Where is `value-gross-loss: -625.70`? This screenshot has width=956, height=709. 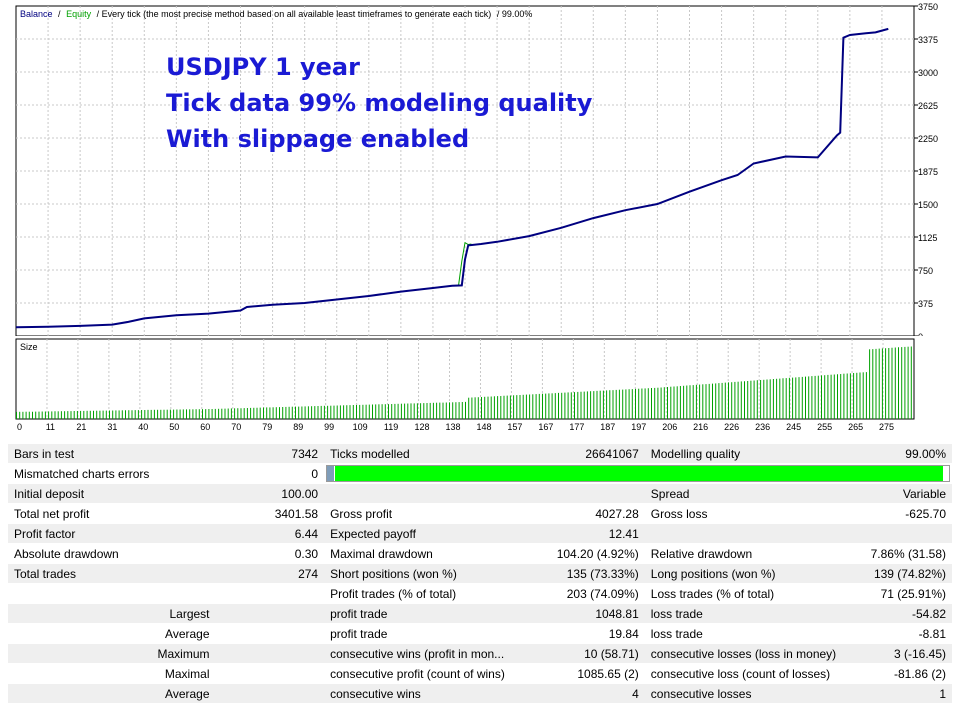
value-gross-loss: -625.70 is located at coordinates (908, 513).